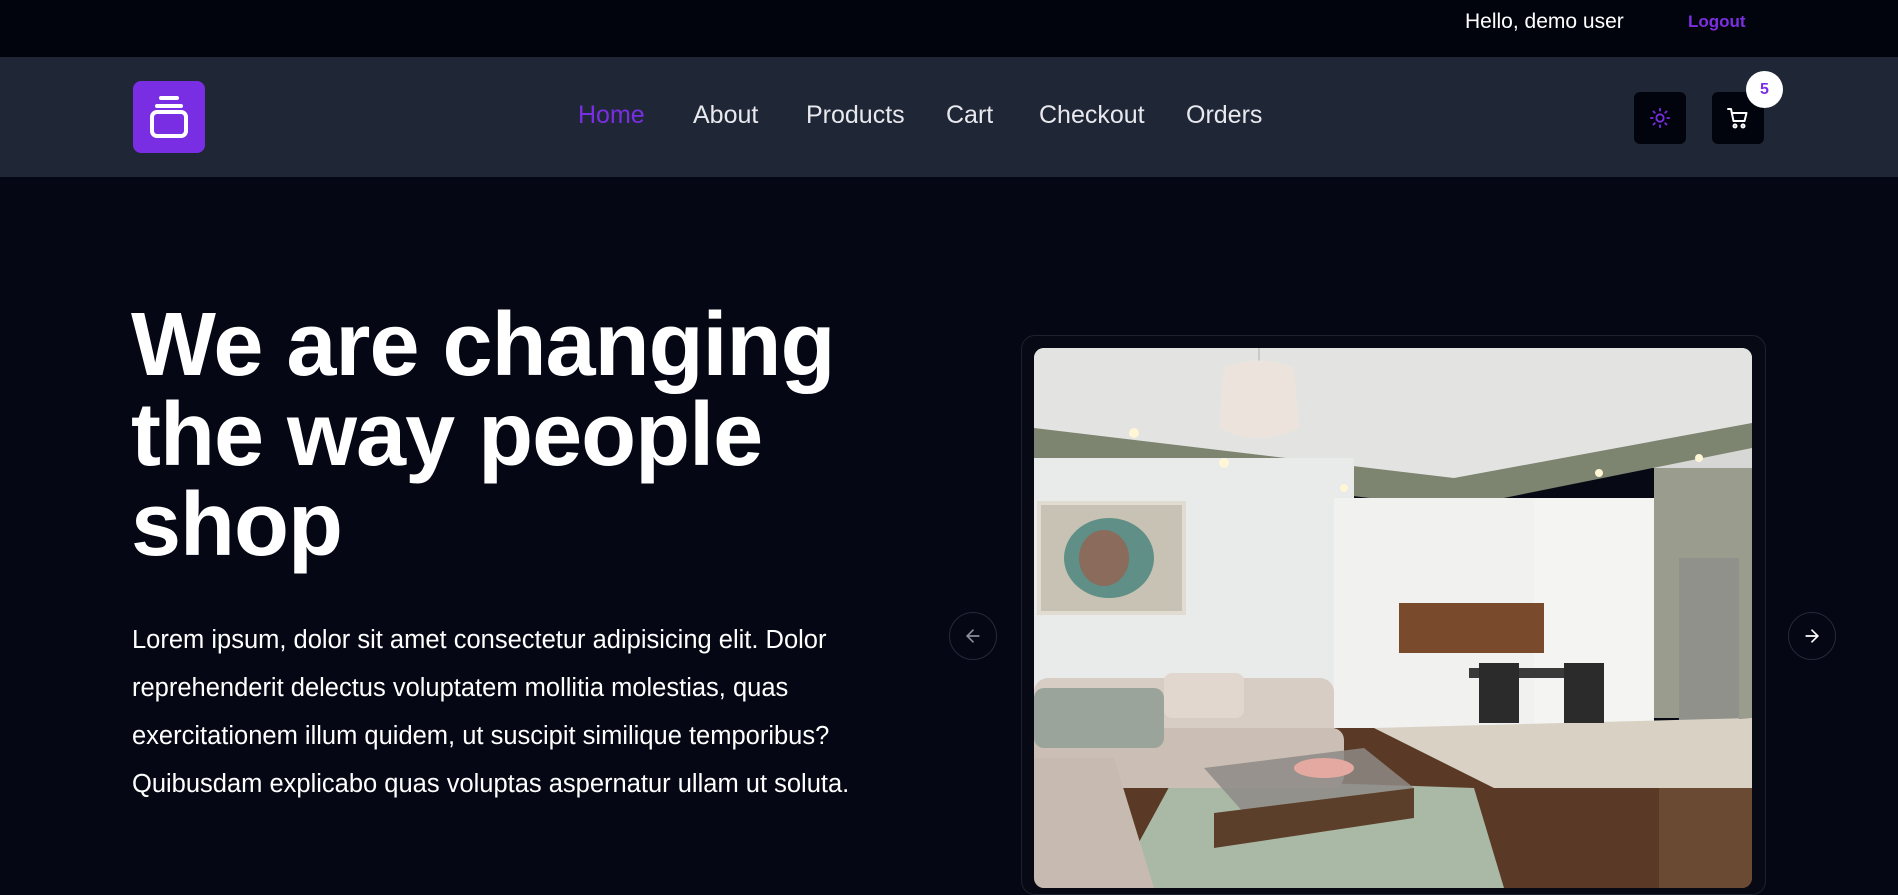  I want to click on carousel-prev-button, so click(973, 636).